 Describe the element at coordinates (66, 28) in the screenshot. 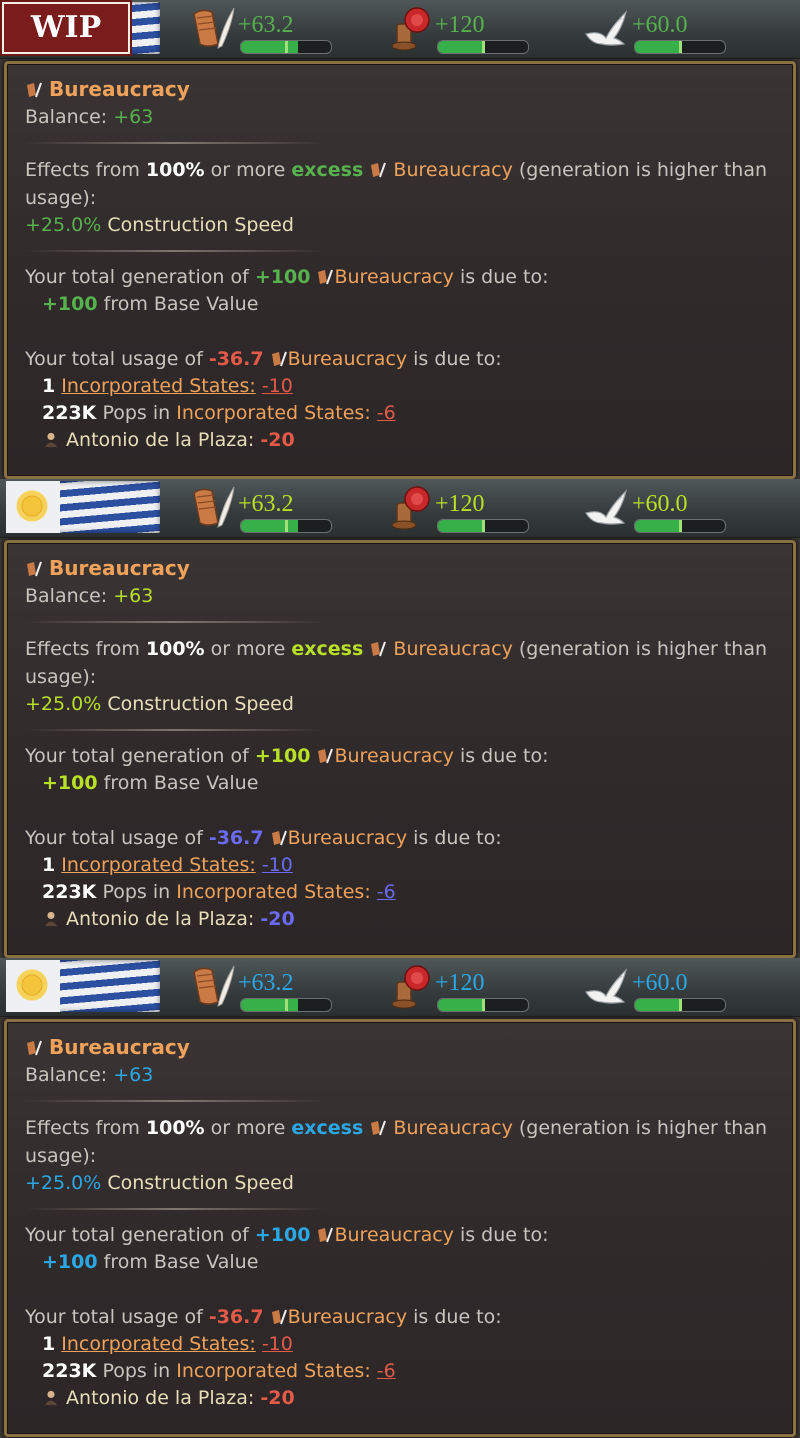

I see `wip-badge: WIP` at that location.